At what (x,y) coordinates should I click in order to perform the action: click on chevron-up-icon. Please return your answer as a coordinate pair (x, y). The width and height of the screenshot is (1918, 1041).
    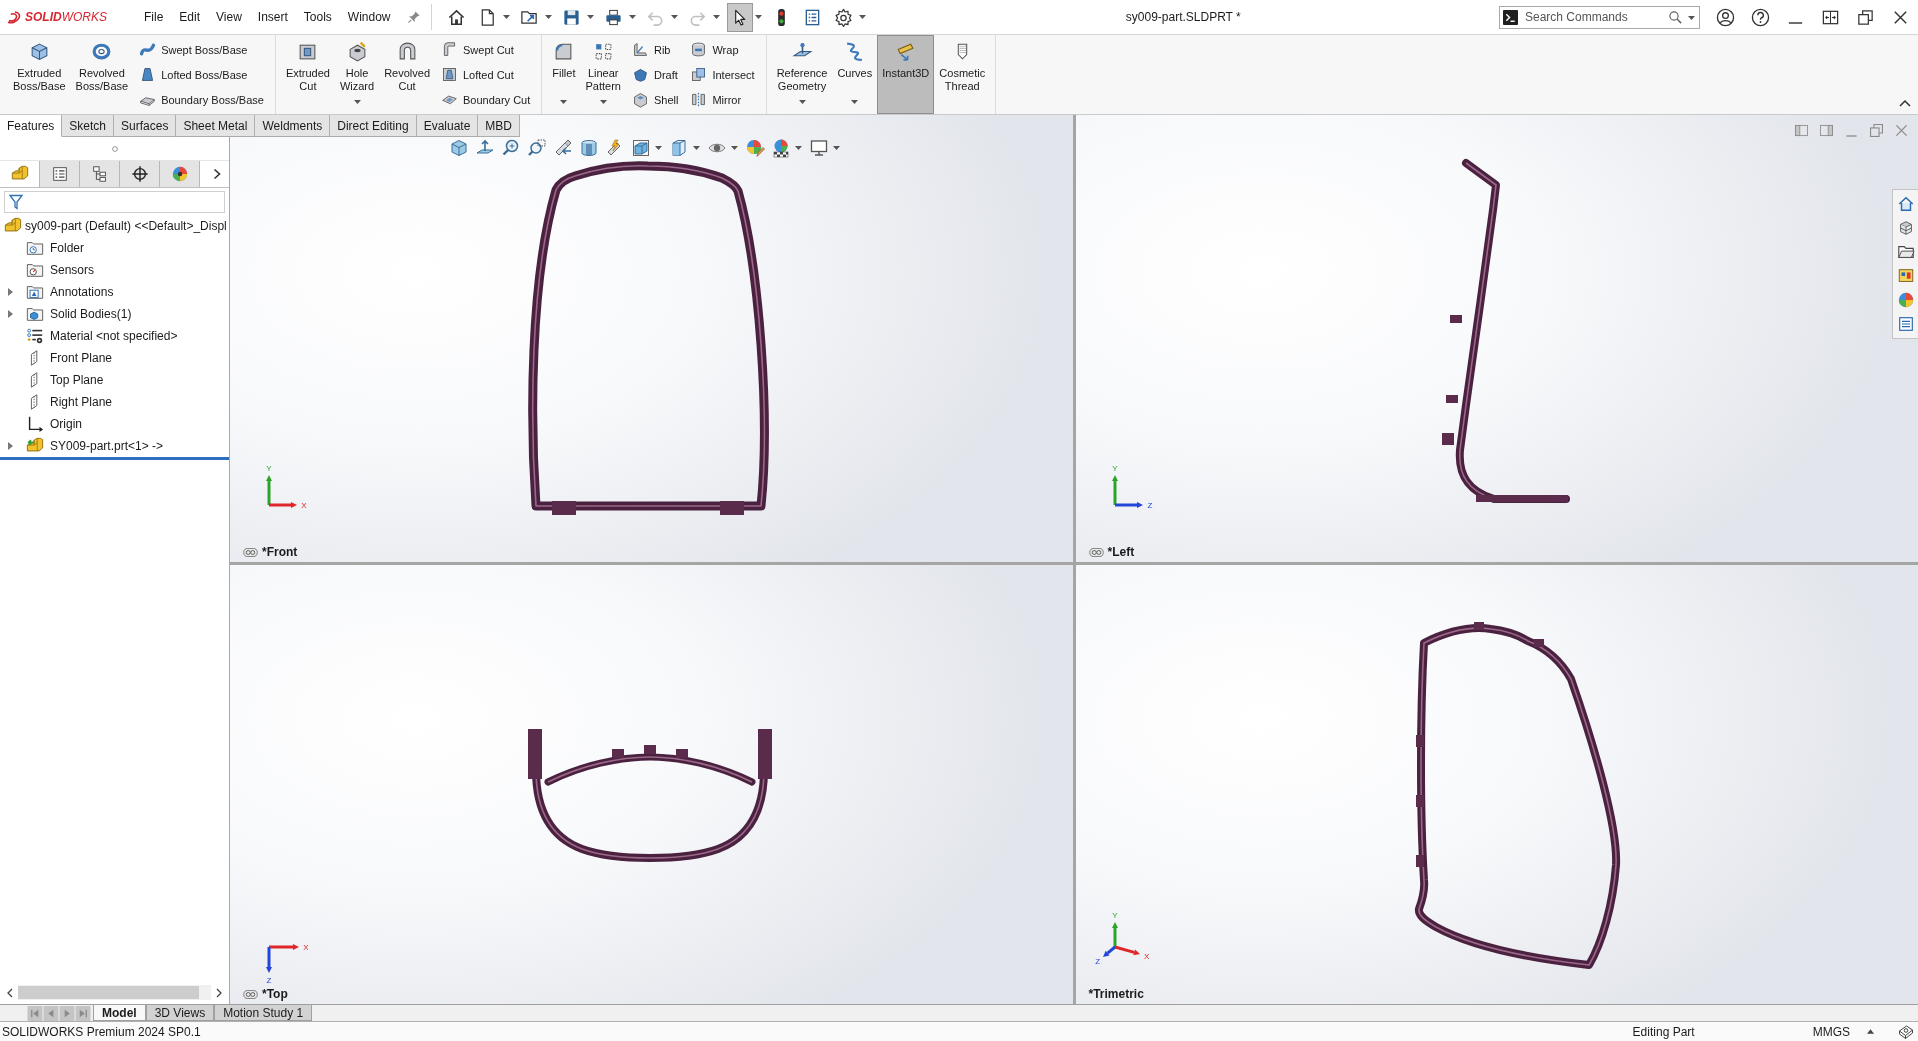
    Looking at the image, I should click on (1905, 103).